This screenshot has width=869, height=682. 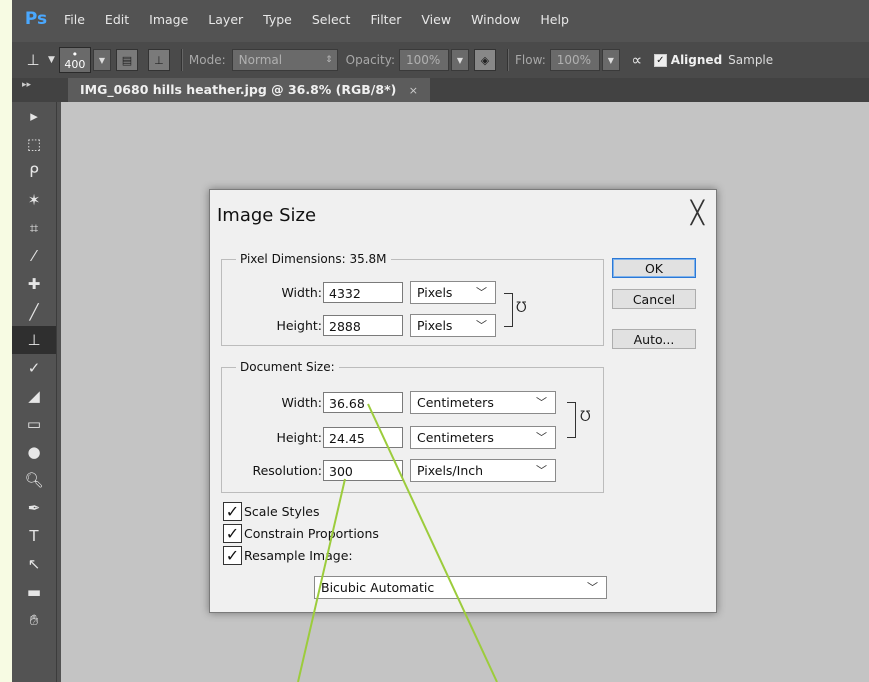 I want to click on opacity-label: Opacity:, so click(x=370, y=60).